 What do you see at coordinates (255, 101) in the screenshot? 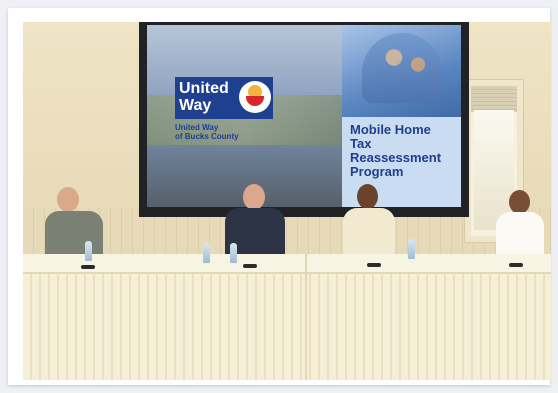
I see `logo-hand-shape` at bounding box center [255, 101].